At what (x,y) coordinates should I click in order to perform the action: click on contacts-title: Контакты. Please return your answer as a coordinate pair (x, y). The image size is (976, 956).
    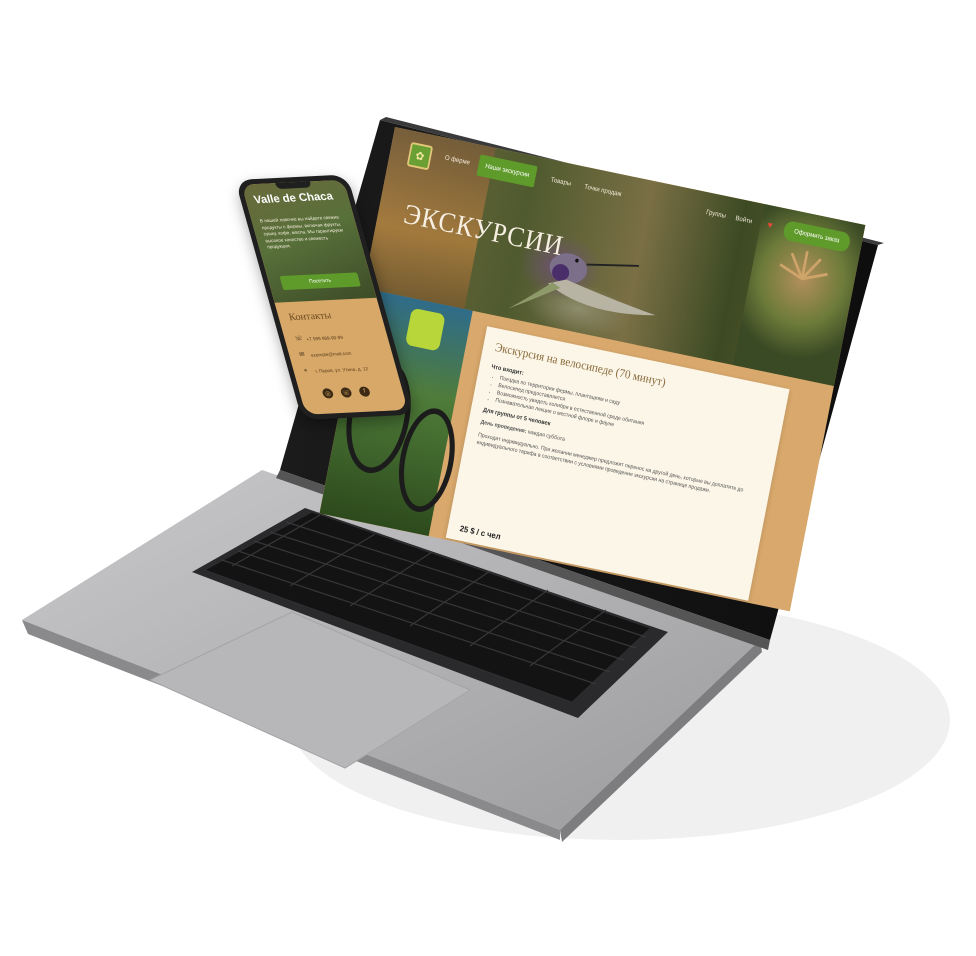
    Looking at the image, I should click on (310, 317).